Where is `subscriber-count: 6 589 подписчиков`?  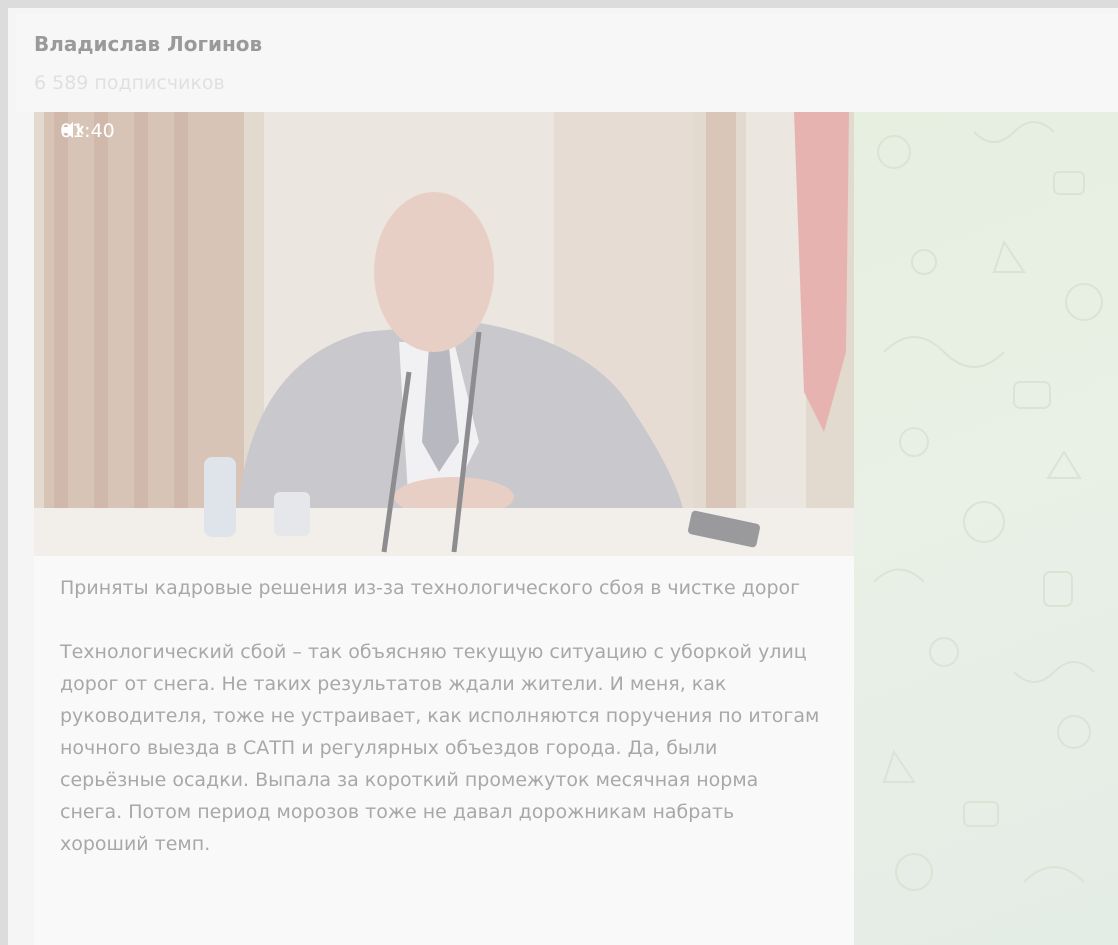
subscriber-count: 6 589 подписчиков is located at coordinates (129, 83).